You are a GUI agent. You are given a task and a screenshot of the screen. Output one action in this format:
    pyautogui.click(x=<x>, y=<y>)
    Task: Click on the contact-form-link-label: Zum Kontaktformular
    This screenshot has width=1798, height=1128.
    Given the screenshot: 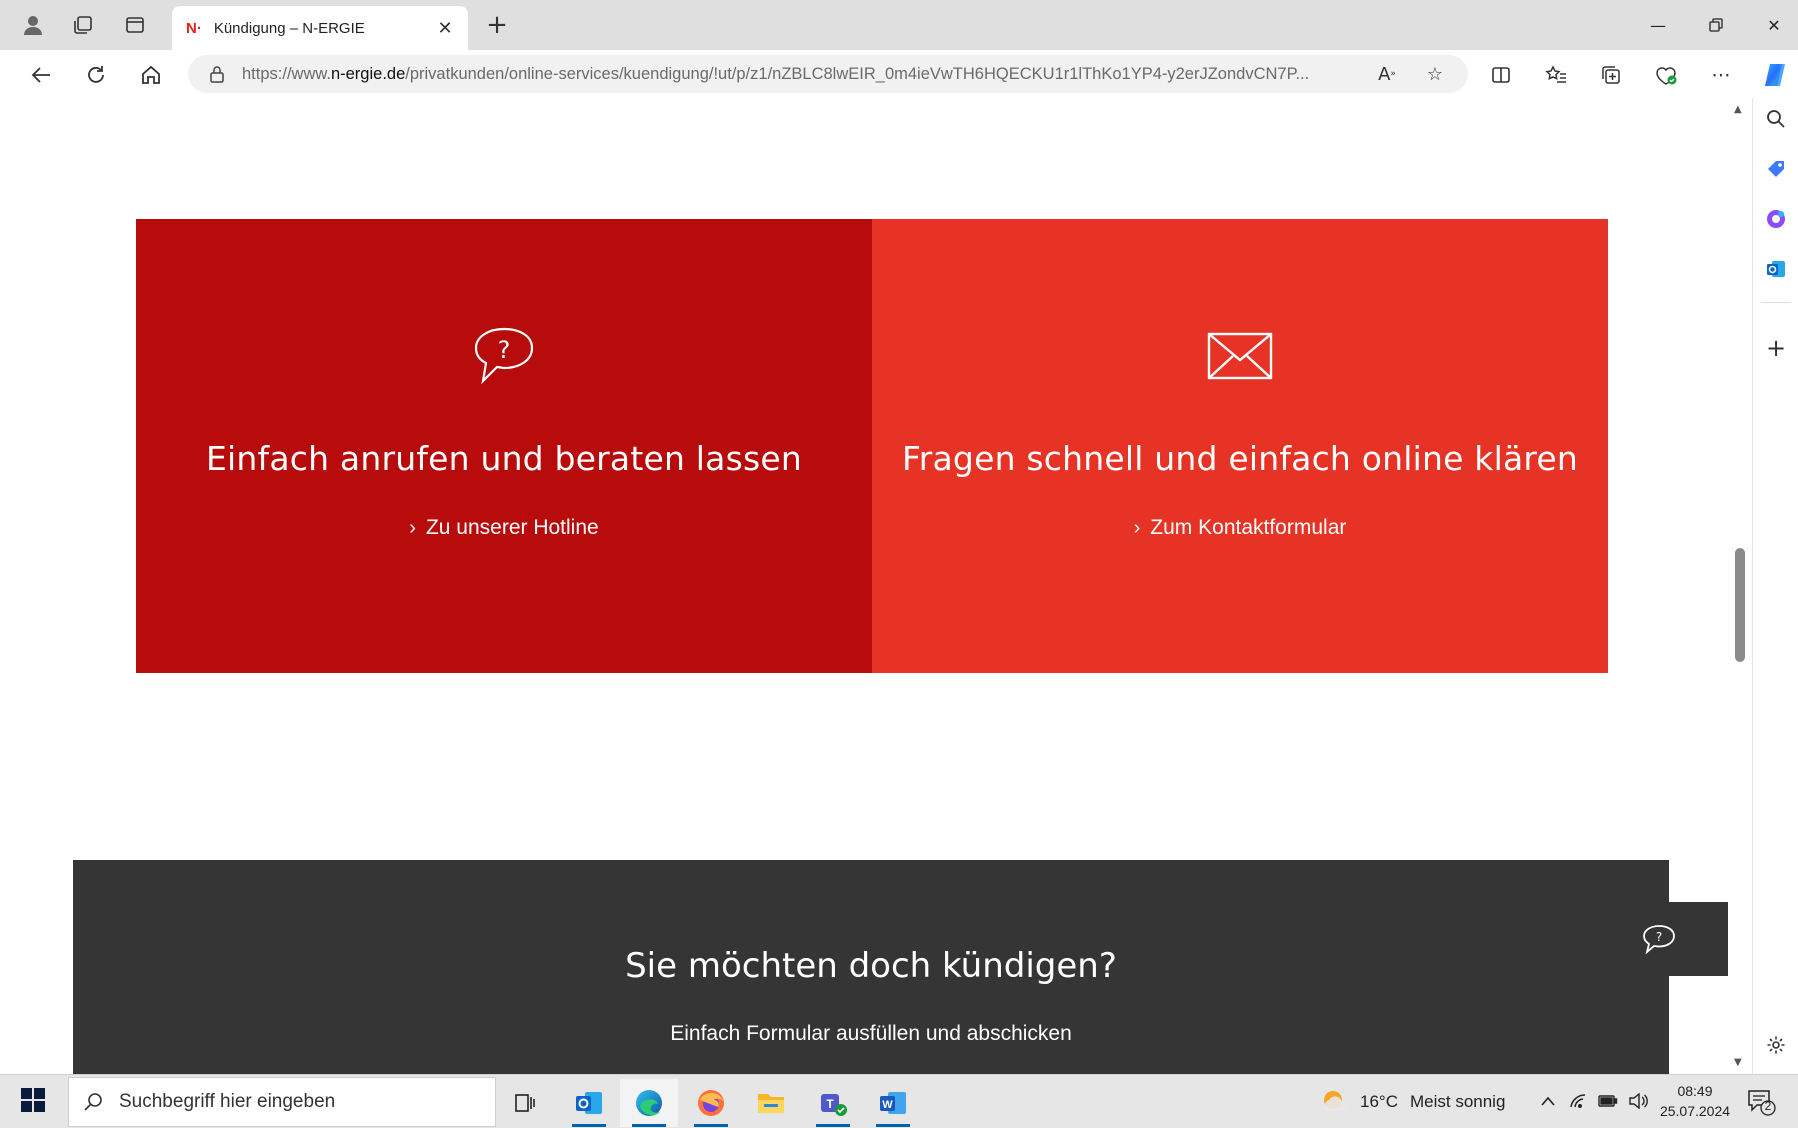 What is the action you would take?
    pyautogui.click(x=1248, y=527)
    